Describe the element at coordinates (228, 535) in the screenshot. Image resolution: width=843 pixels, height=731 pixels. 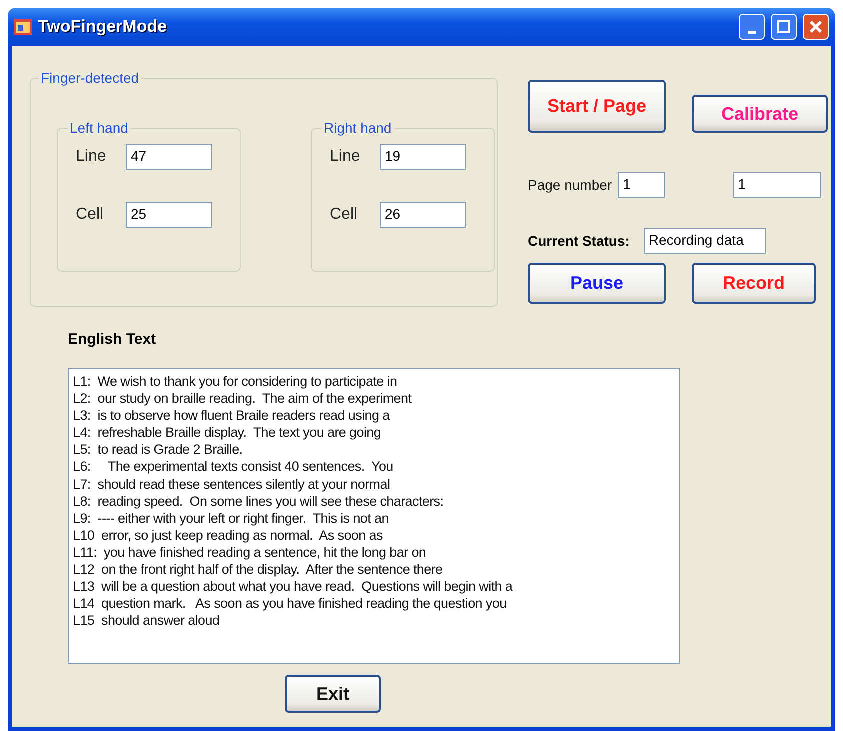
I see `text-line: L10 error, so just keep reading as normal. As soon as` at that location.